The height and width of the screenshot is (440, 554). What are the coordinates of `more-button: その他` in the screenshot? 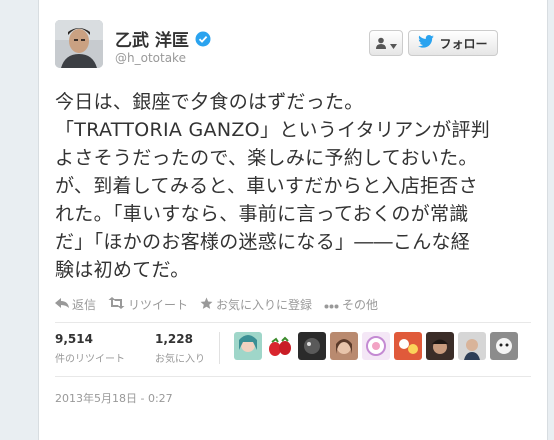 It's located at (351, 304).